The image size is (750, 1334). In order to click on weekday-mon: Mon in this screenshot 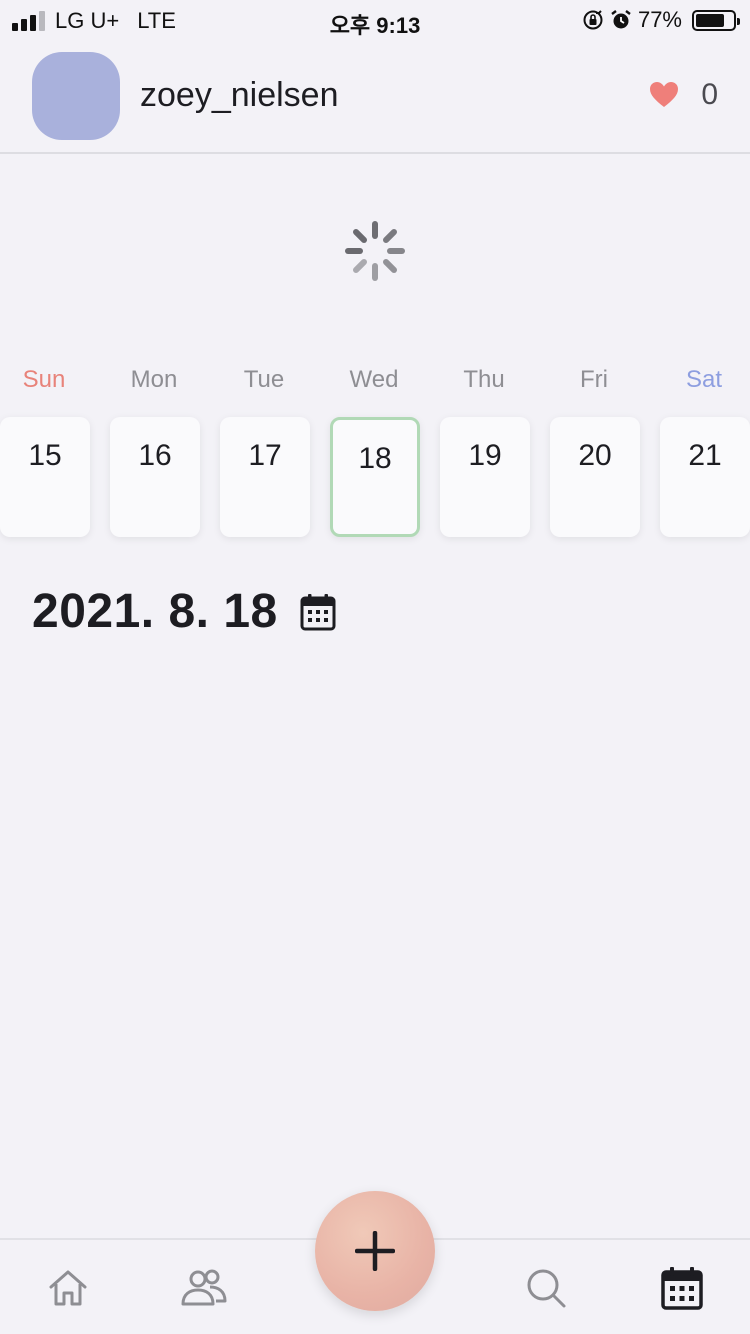, I will do `click(154, 379)`.